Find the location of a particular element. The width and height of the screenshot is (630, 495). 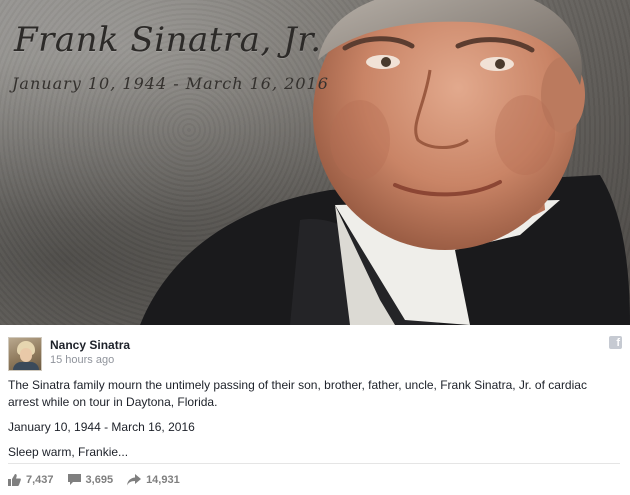

avatar-face is located at coordinates (26, 355).